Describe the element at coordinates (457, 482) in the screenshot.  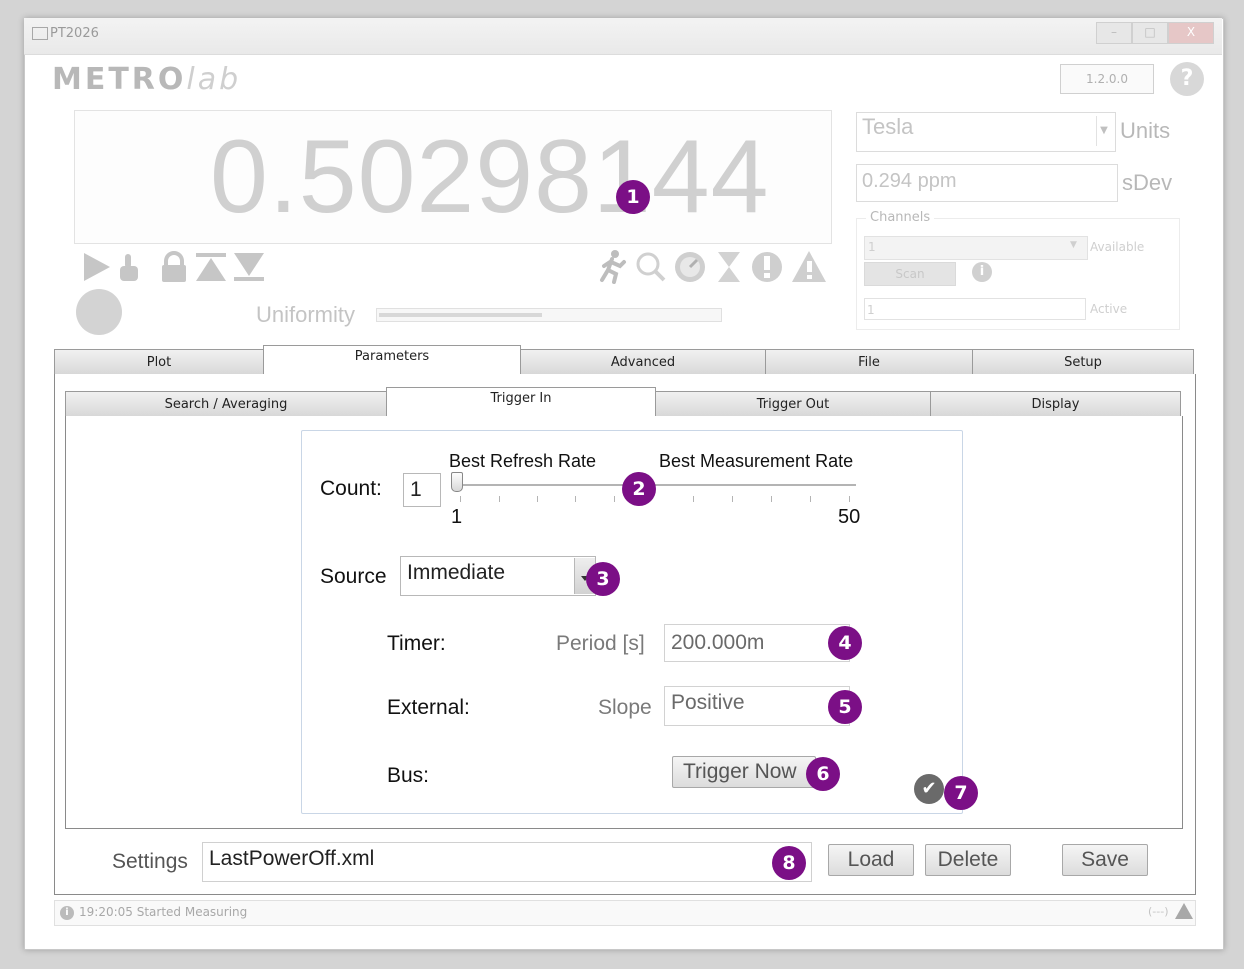
I see `count-slider-thumb` at that location.